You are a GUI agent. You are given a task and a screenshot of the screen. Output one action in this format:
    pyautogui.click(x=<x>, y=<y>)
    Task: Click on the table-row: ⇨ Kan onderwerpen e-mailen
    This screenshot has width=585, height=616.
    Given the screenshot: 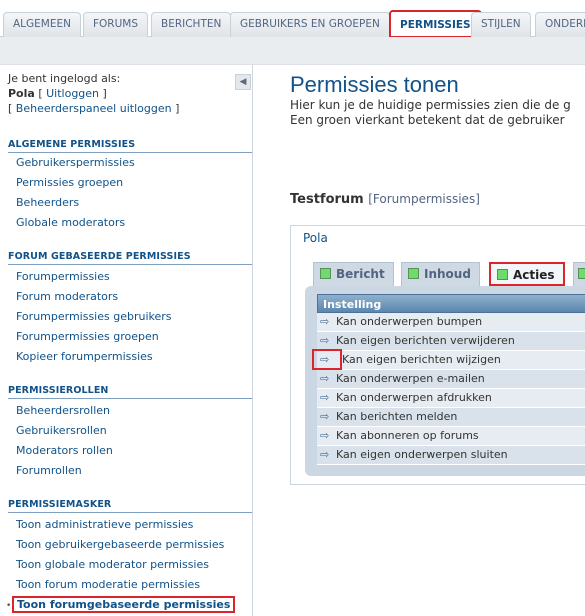 What is the action you would take?
    pyautogui.click(x=451, y=379)
    